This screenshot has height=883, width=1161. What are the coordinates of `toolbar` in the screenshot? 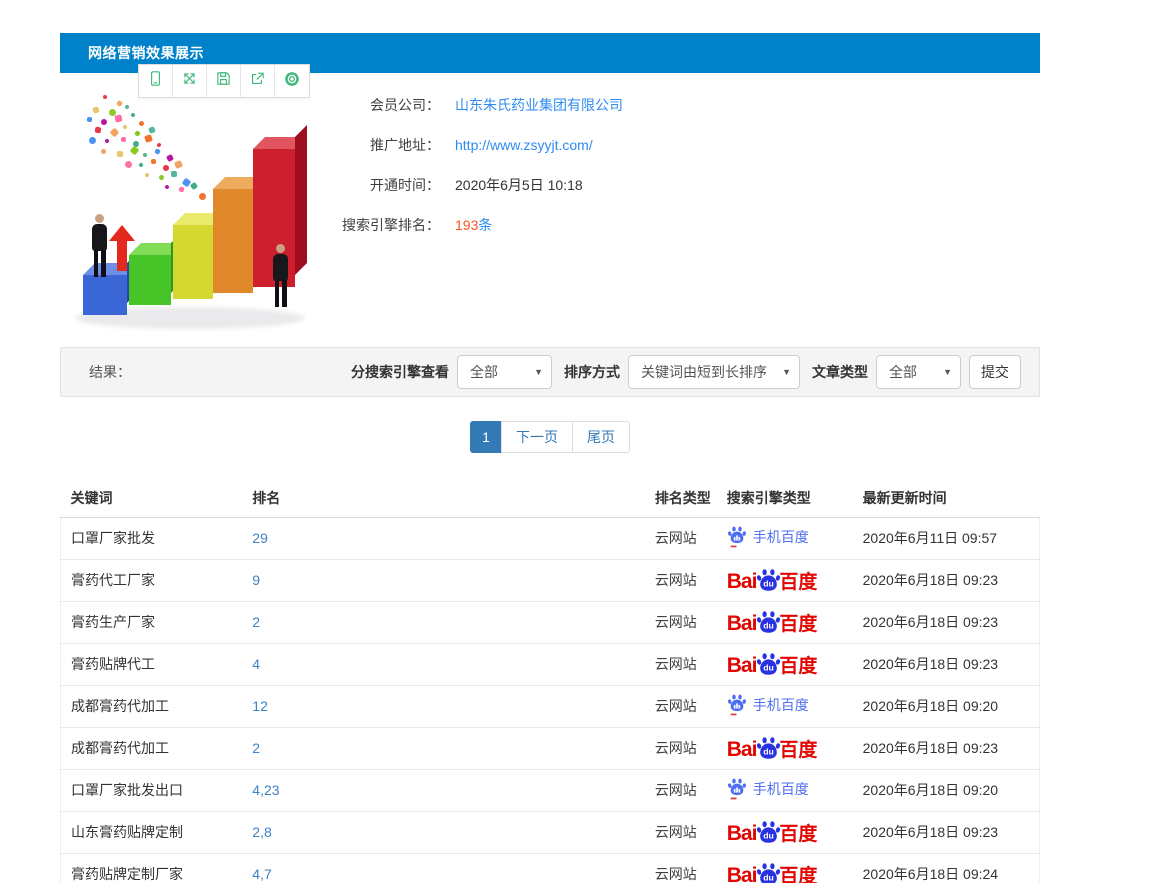 It's located at (224, 81).